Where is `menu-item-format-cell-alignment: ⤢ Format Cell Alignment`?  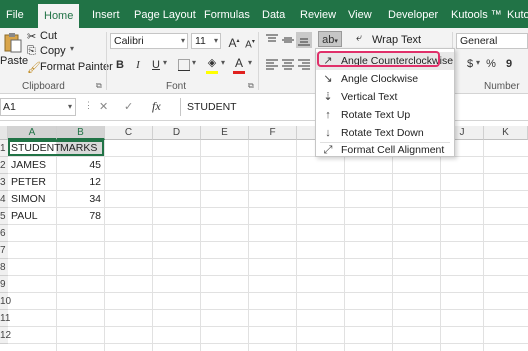 menu-item-format-cell-alignment: ⤢ Format Cell Alignment is located at coordinates (385, 150).